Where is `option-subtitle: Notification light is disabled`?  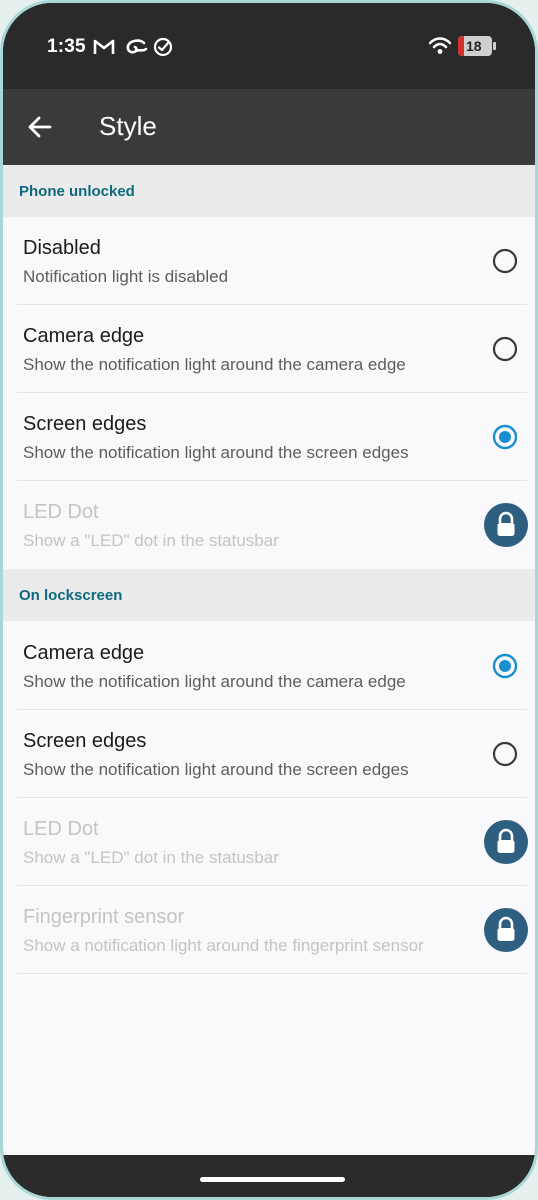 option-subtitle: Notification light is disabled is located at coordinates (126, 276).